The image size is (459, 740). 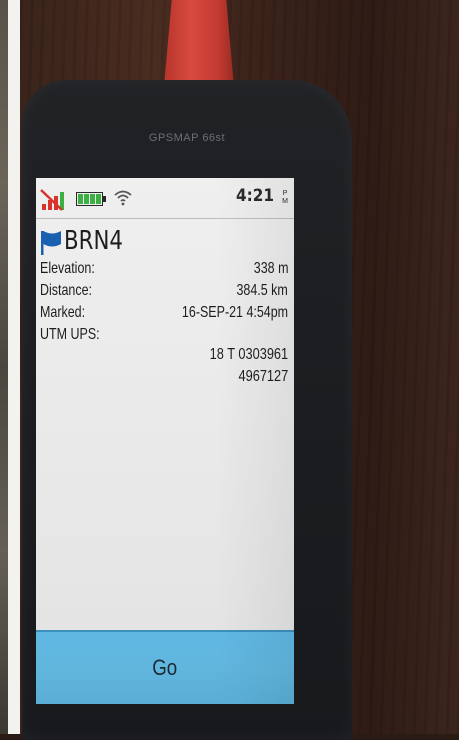 I want to click on field-label: Distance:, so click(x=66, y=290).